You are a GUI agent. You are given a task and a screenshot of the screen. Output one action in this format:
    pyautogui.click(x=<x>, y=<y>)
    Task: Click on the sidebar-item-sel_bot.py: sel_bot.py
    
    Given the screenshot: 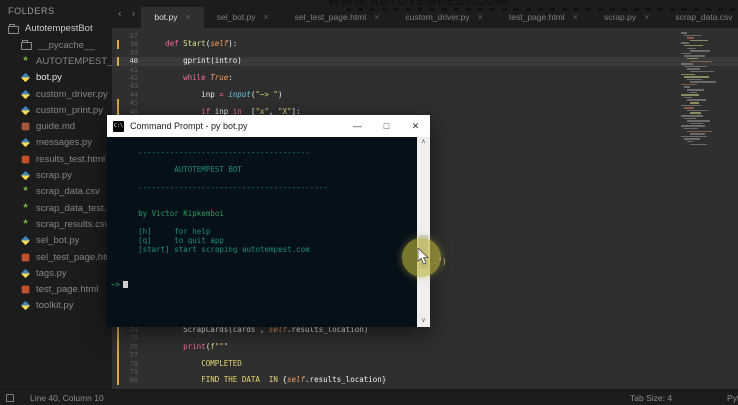 What is the action you would take?
    pyautogui.click(x=56, y=241)
    